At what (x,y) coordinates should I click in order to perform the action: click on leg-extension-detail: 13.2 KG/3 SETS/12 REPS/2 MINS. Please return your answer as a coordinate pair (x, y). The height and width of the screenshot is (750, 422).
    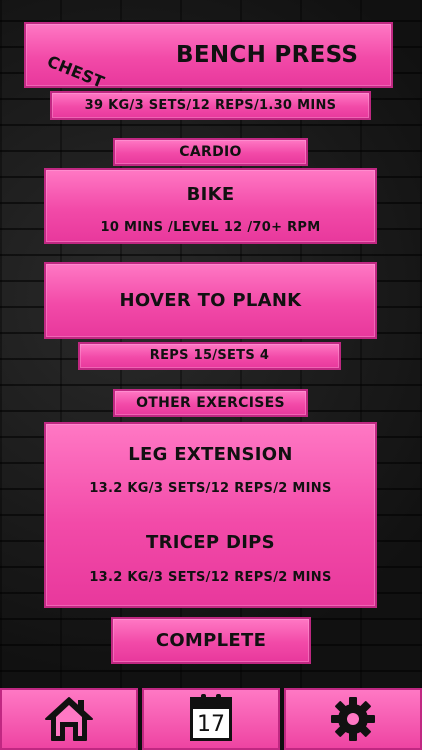
    Looking at the image, I should click on (210, 488).